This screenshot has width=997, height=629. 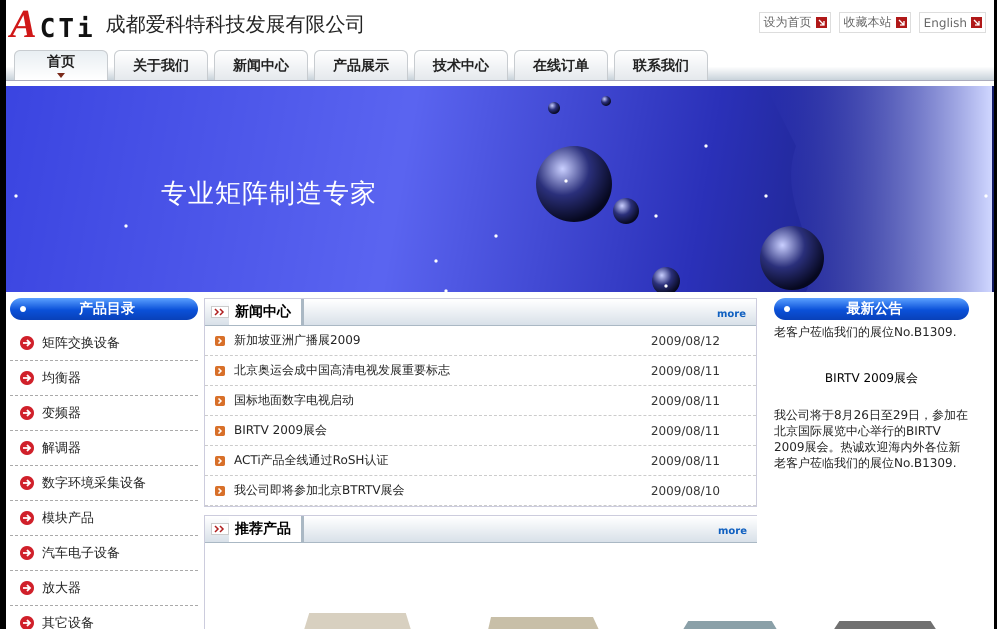 What do you see at coordinates (875, 309) in the screenshot?
I see `section-title: 最新公告` at bounding box center [875, 309].